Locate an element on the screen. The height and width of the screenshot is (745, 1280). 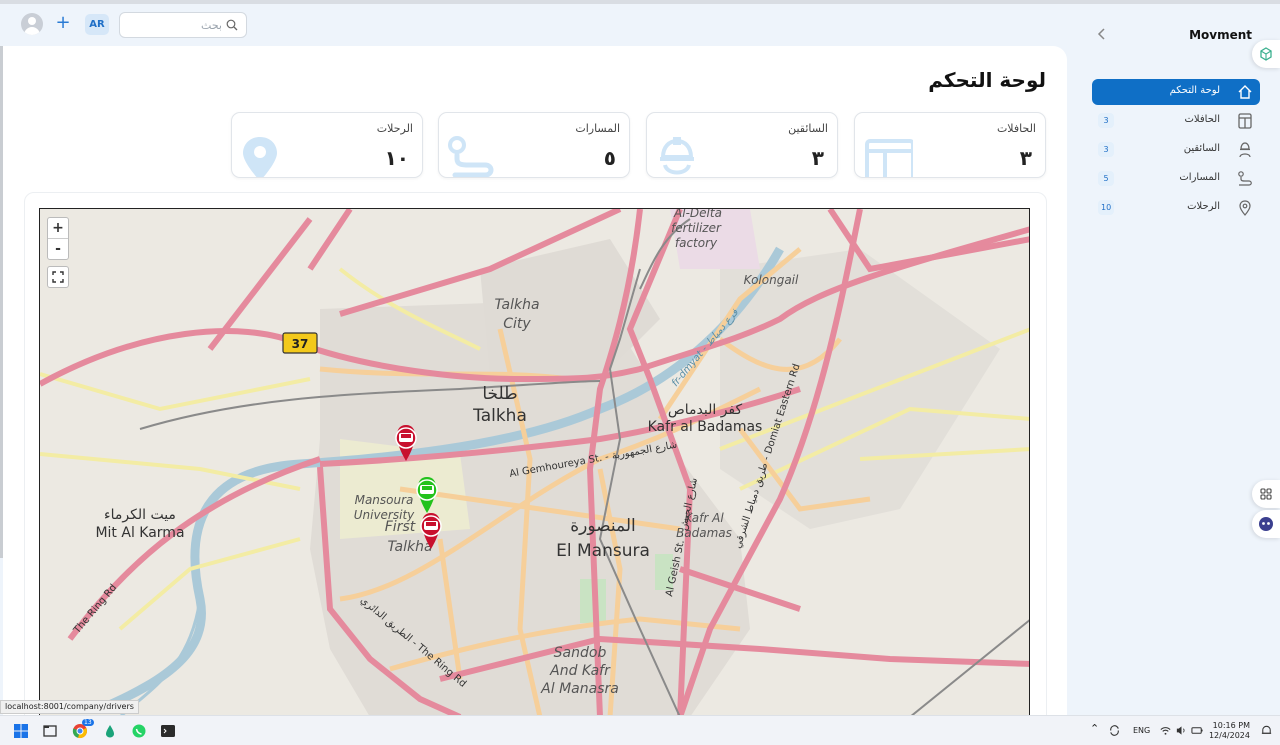
system-clock: 10:16 PM 12/4/2024 is located at coordinates (1229, 731).